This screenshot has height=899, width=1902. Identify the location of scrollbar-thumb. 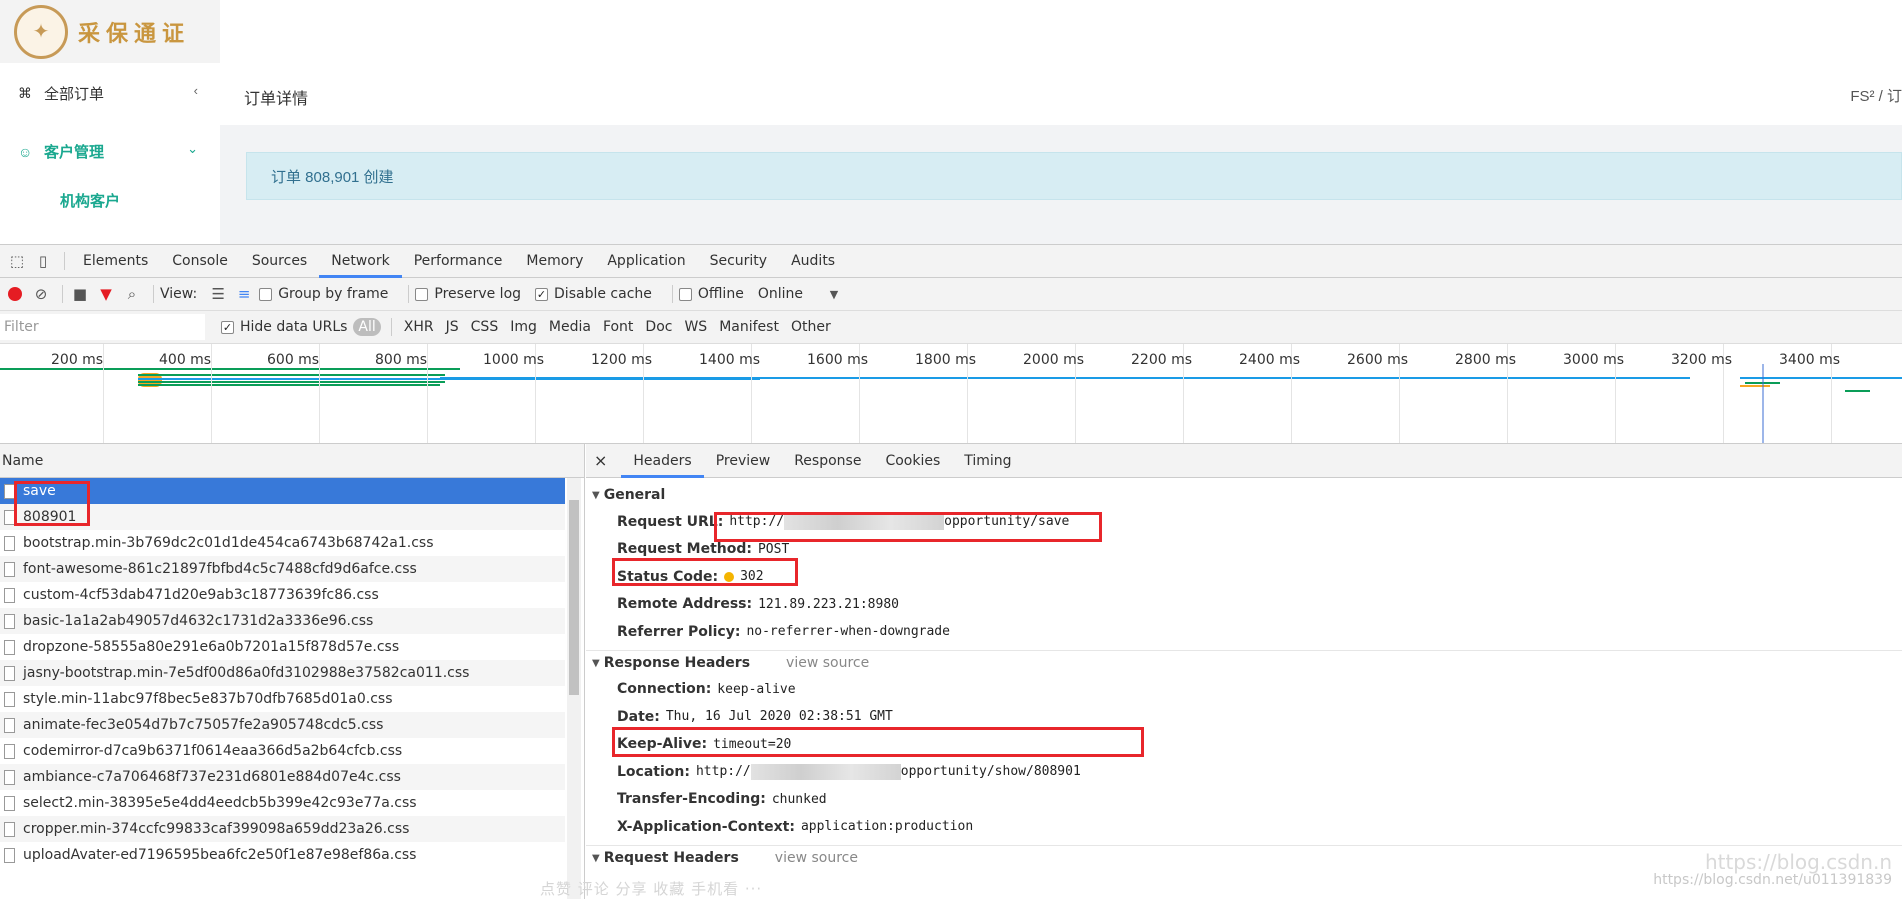
(574, 597).